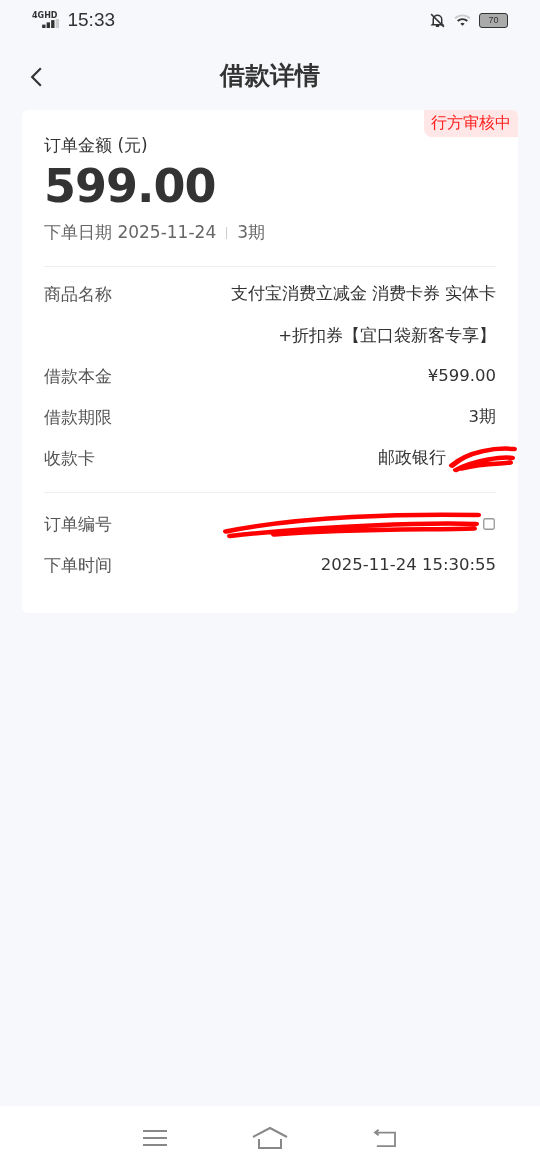 Image resolution: width=540 pixels, height=1170 pixels. Describe the element at coordinates (461, 376) in the screenshot. I see `field-value: ¥599.00` at that location.